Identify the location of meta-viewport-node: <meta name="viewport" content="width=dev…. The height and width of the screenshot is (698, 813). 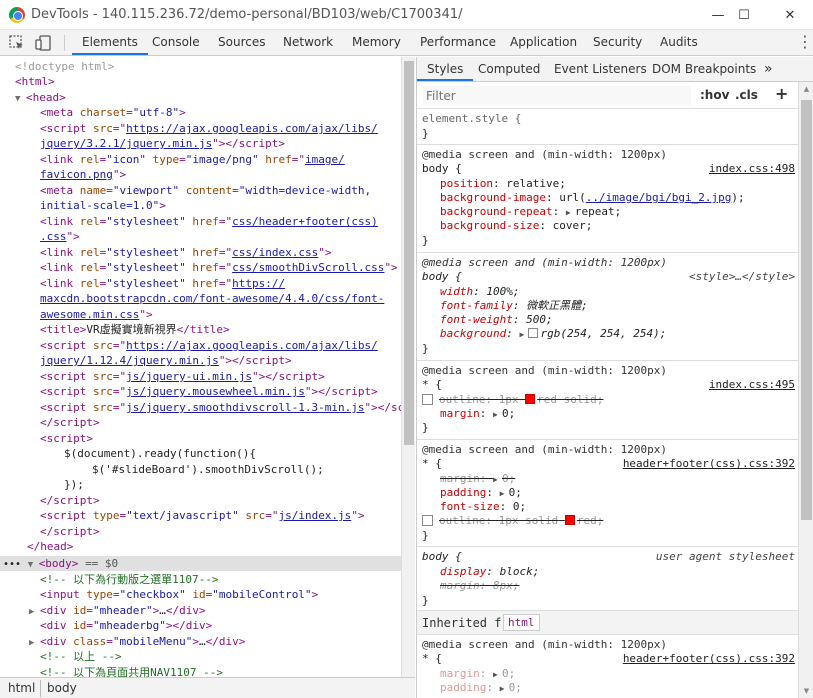
(205, 190).